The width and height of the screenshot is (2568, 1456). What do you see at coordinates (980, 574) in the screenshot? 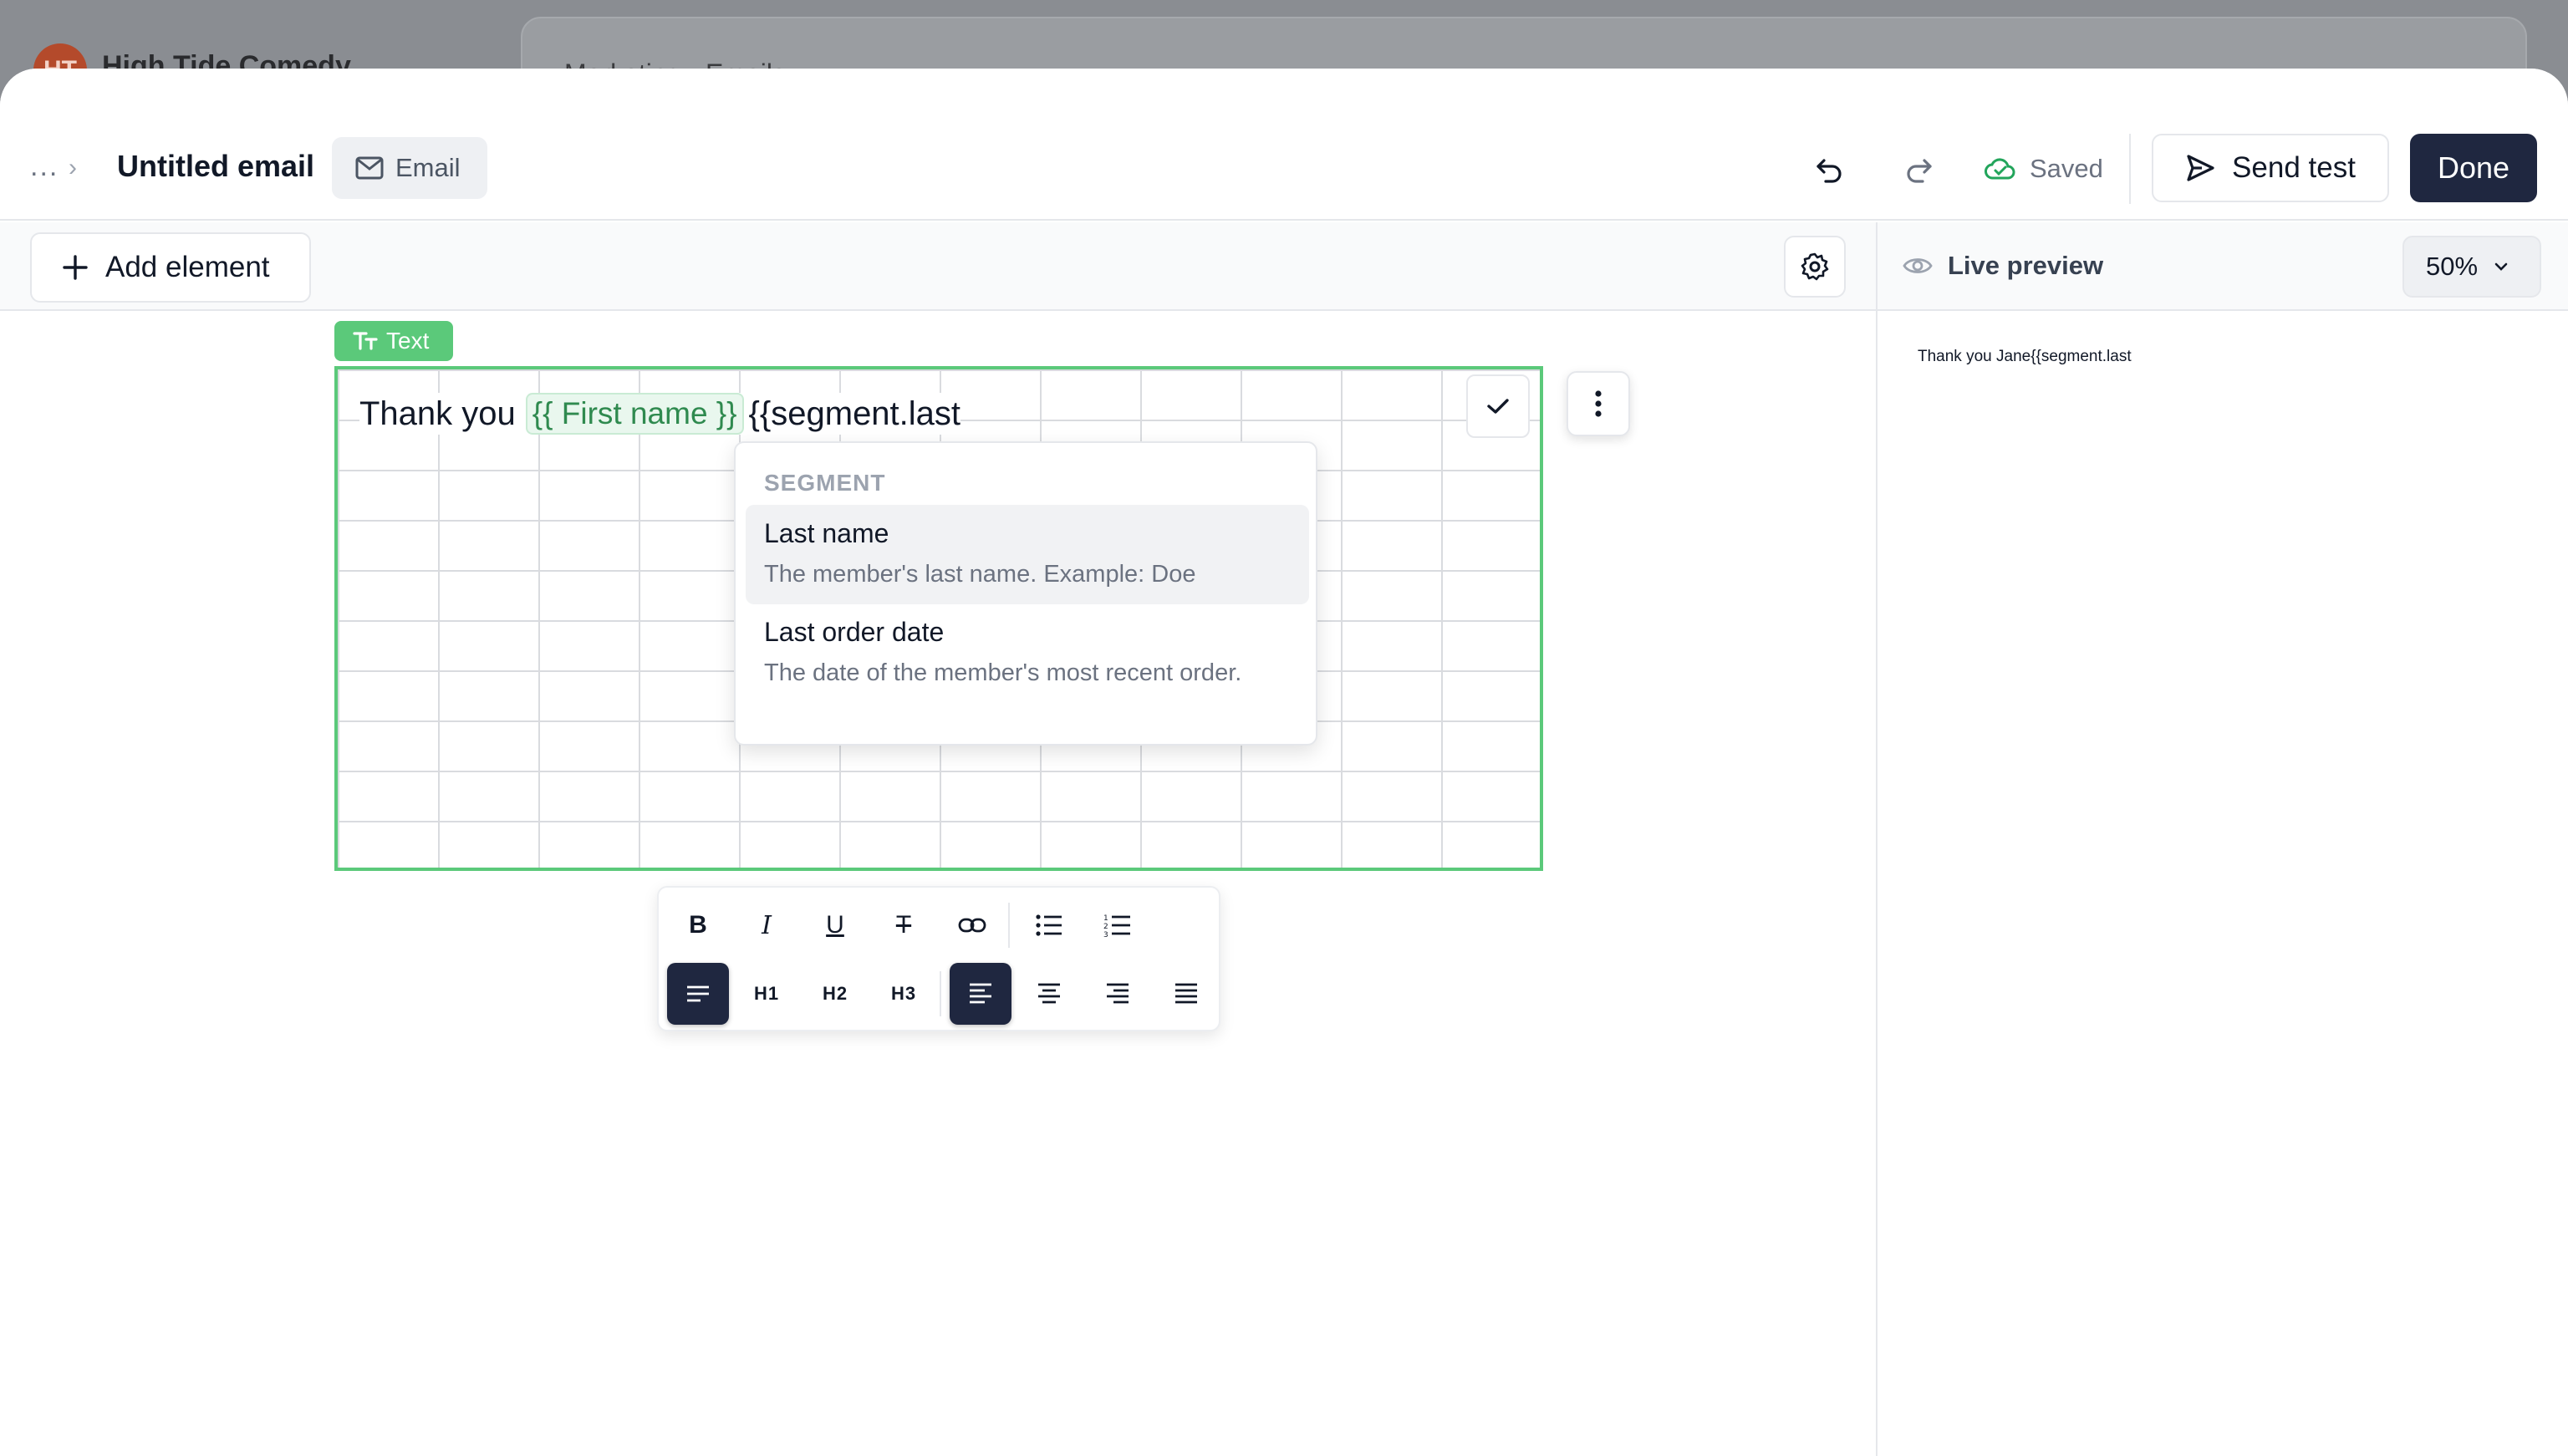
I see `suggestion-description: The member's last name. Example: Doe` at bounding box center [980, 574].